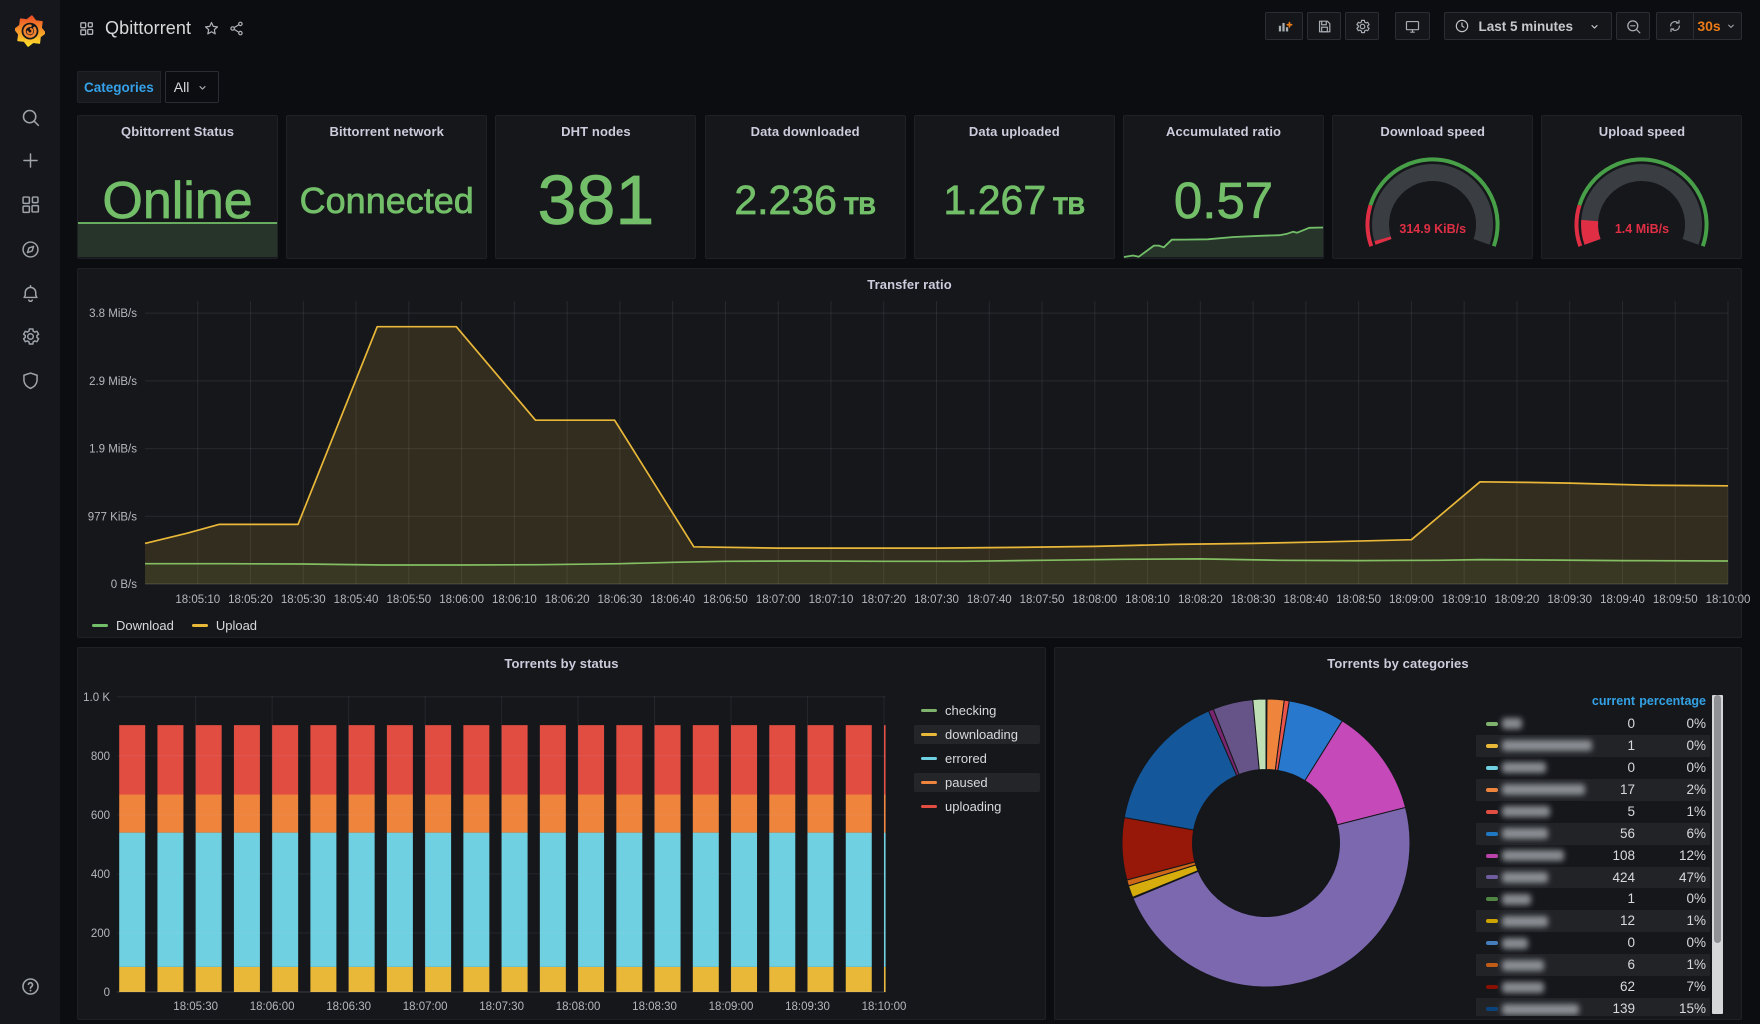 This screenshot has height=1024, width=1760. I want to click on legend-color-downloading, so click(929, 734).